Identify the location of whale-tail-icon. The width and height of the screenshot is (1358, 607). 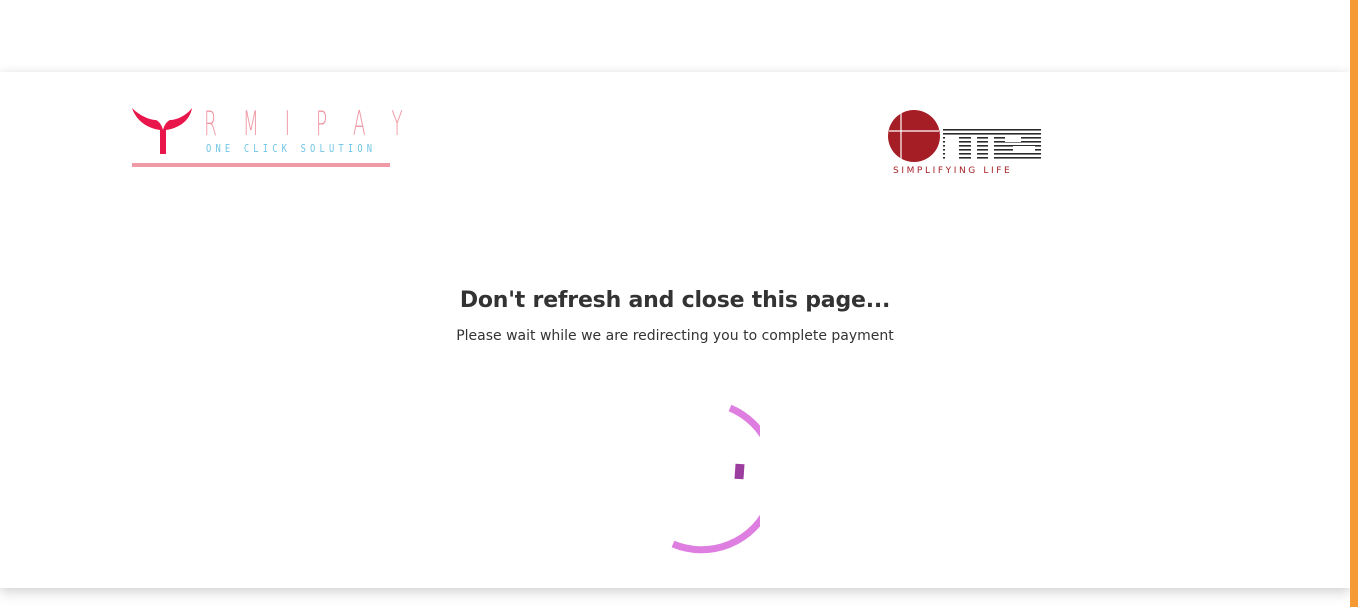
(162, 131).